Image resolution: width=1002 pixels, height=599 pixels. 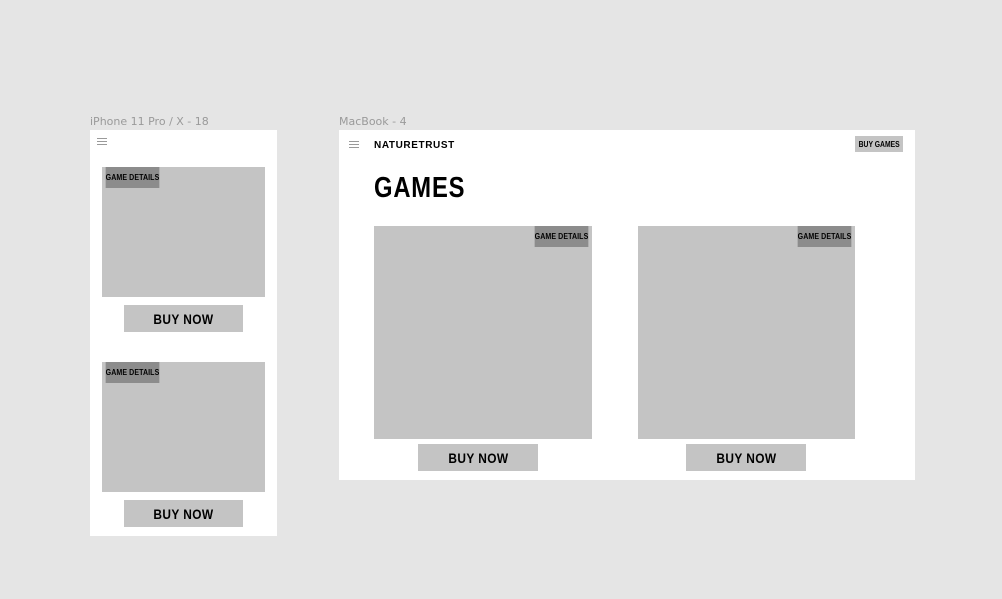 What do you see at coordinates (414, 145) in the screenshot?
I see `brand-logo-text: NATURETRUST` at bounding box center [414, 145].